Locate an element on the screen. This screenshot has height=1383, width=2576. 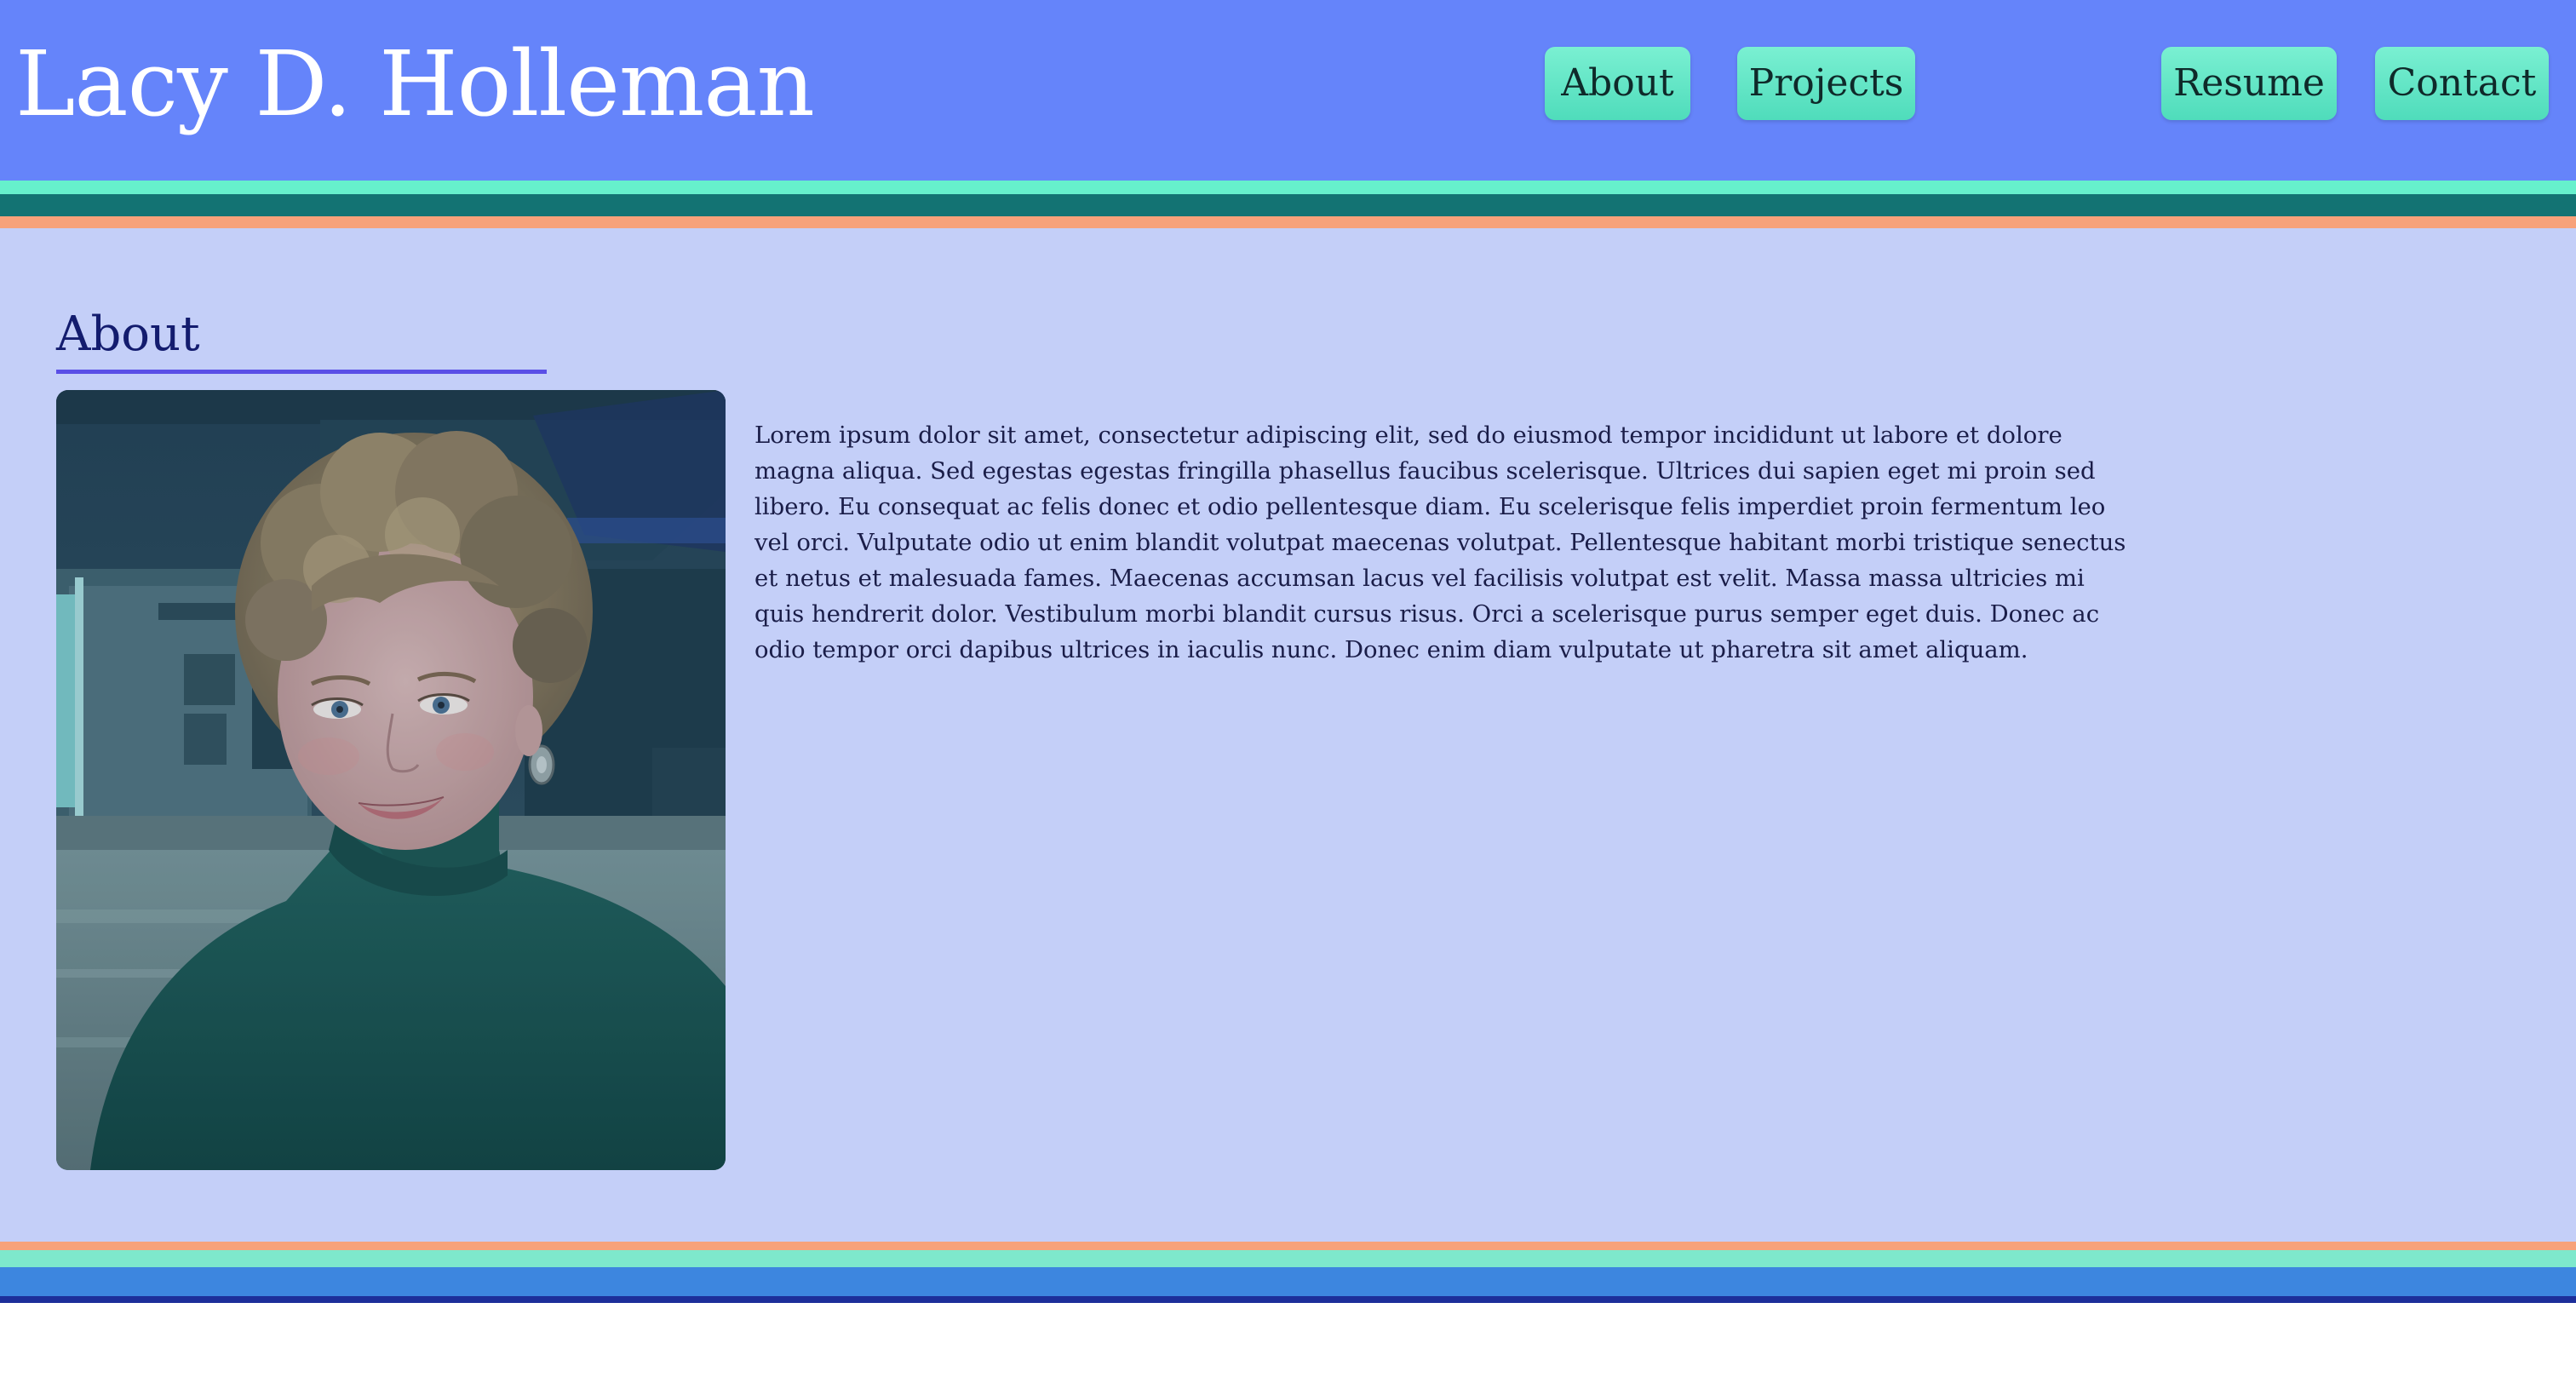
header-stripe-teal is located at coordinates (1288, 205).